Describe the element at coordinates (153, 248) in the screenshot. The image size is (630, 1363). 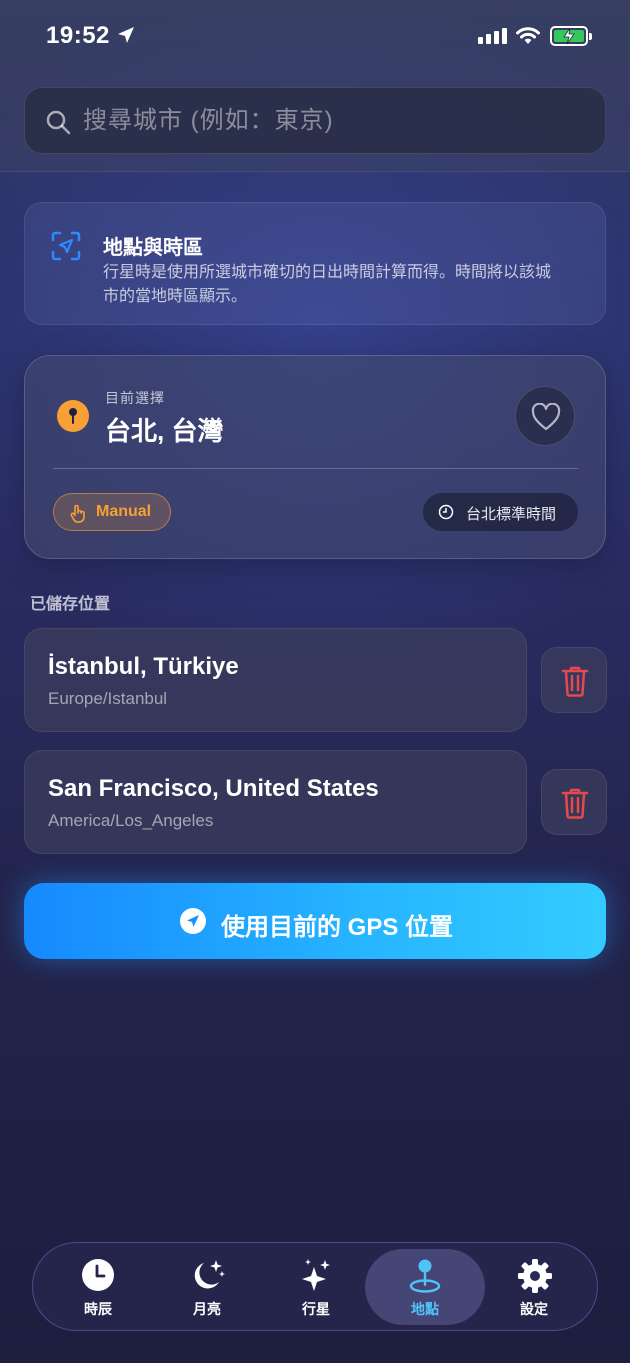
I see `info-title: 地點與時區` at that location.